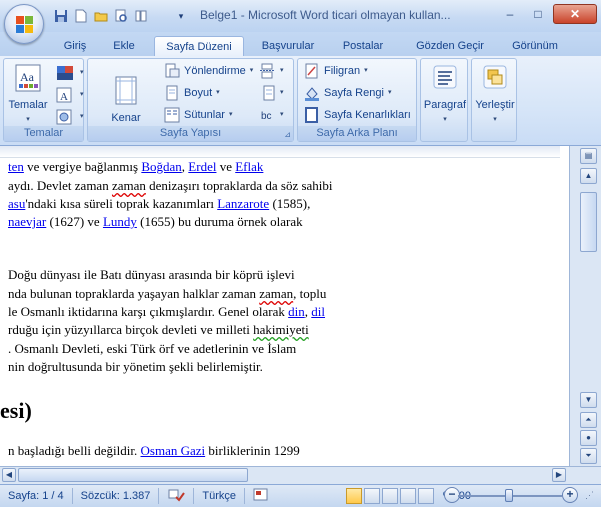  I want to click on outline-view-icon, so click(407, 496).